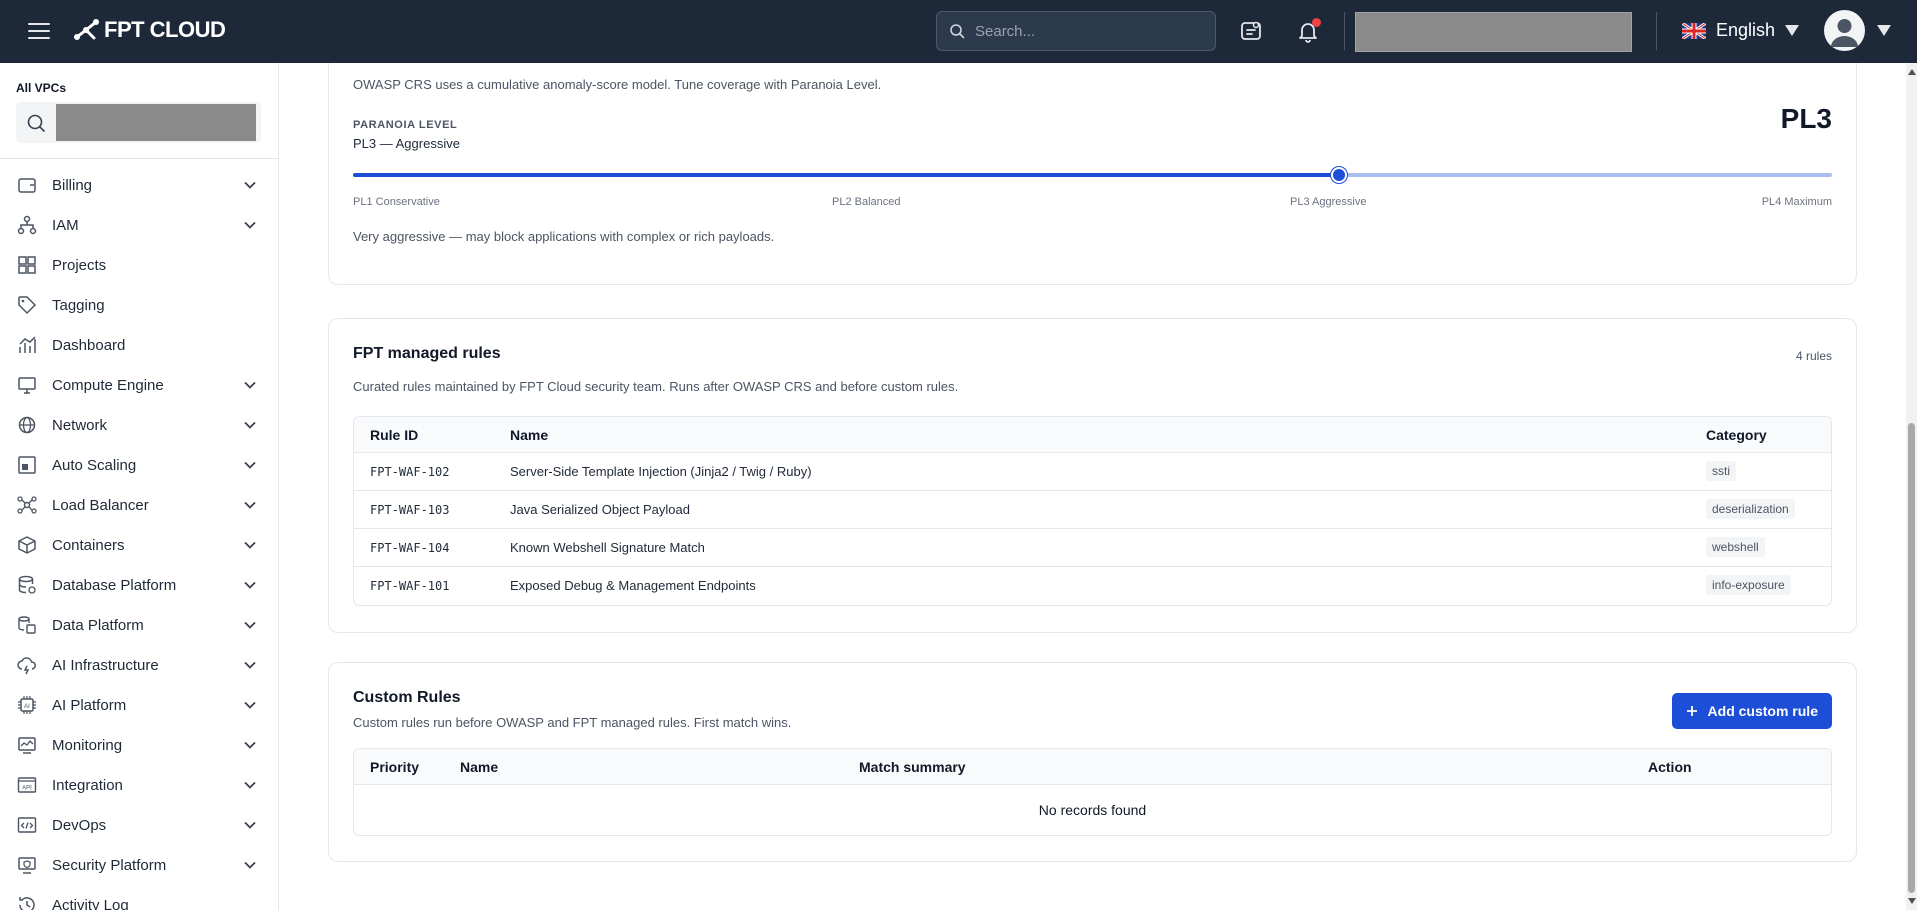 Image resolution: width=1917 pixels, height=910 pixels. Describe the element at coordinates (139, 305) in the screenshot. I see `sidebar-item-tagging: Tagging` at that location.